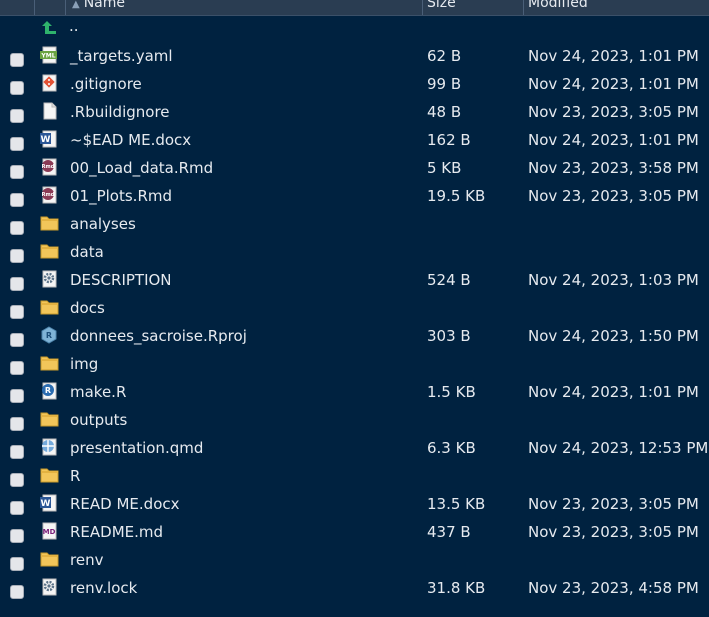 The height and width of the screenshot is (617, 709). I want to click on file-size: 437 B, so click(449, 532).